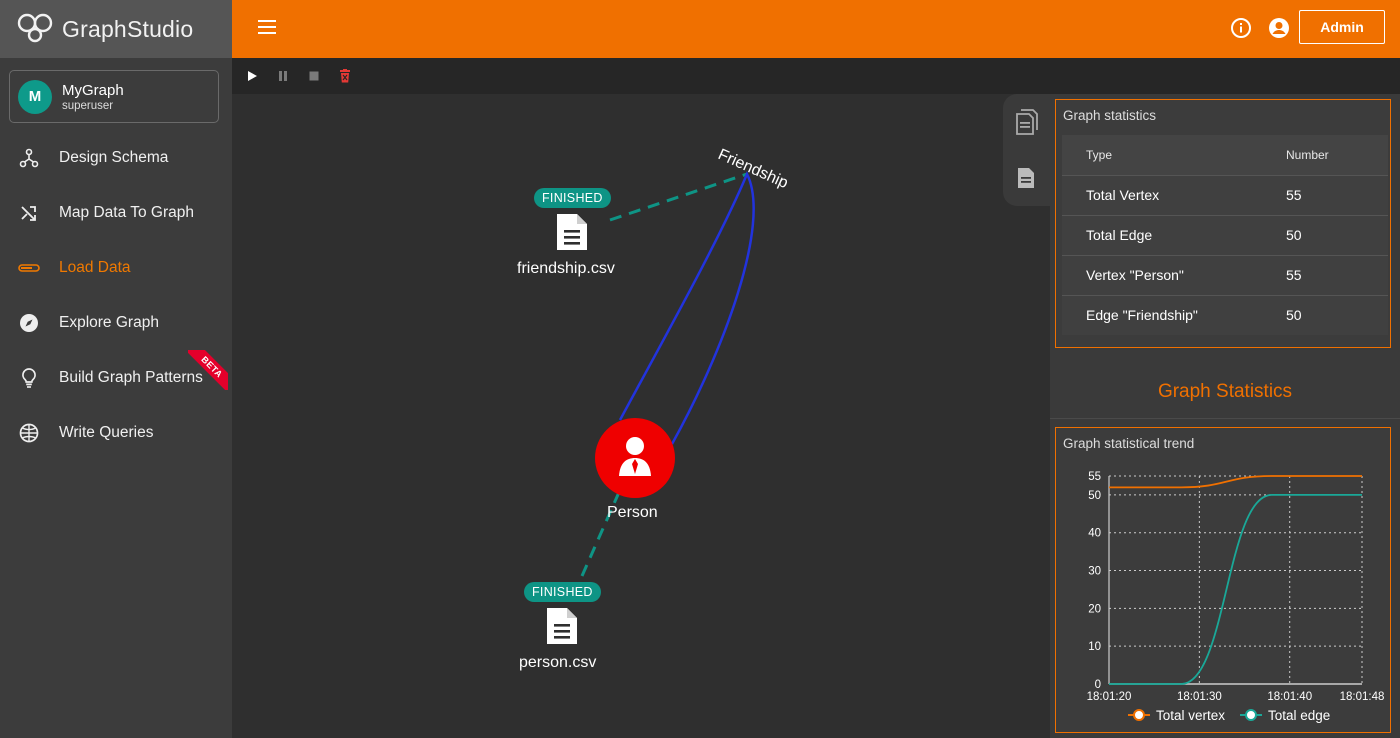 The height and width of the screenshot is (738, 1400). What do you see at coordinates (131, 377) in the screenshot?
I see `sidebar-item-label: Build Graph Patterns` at bounding box center [131, 377].